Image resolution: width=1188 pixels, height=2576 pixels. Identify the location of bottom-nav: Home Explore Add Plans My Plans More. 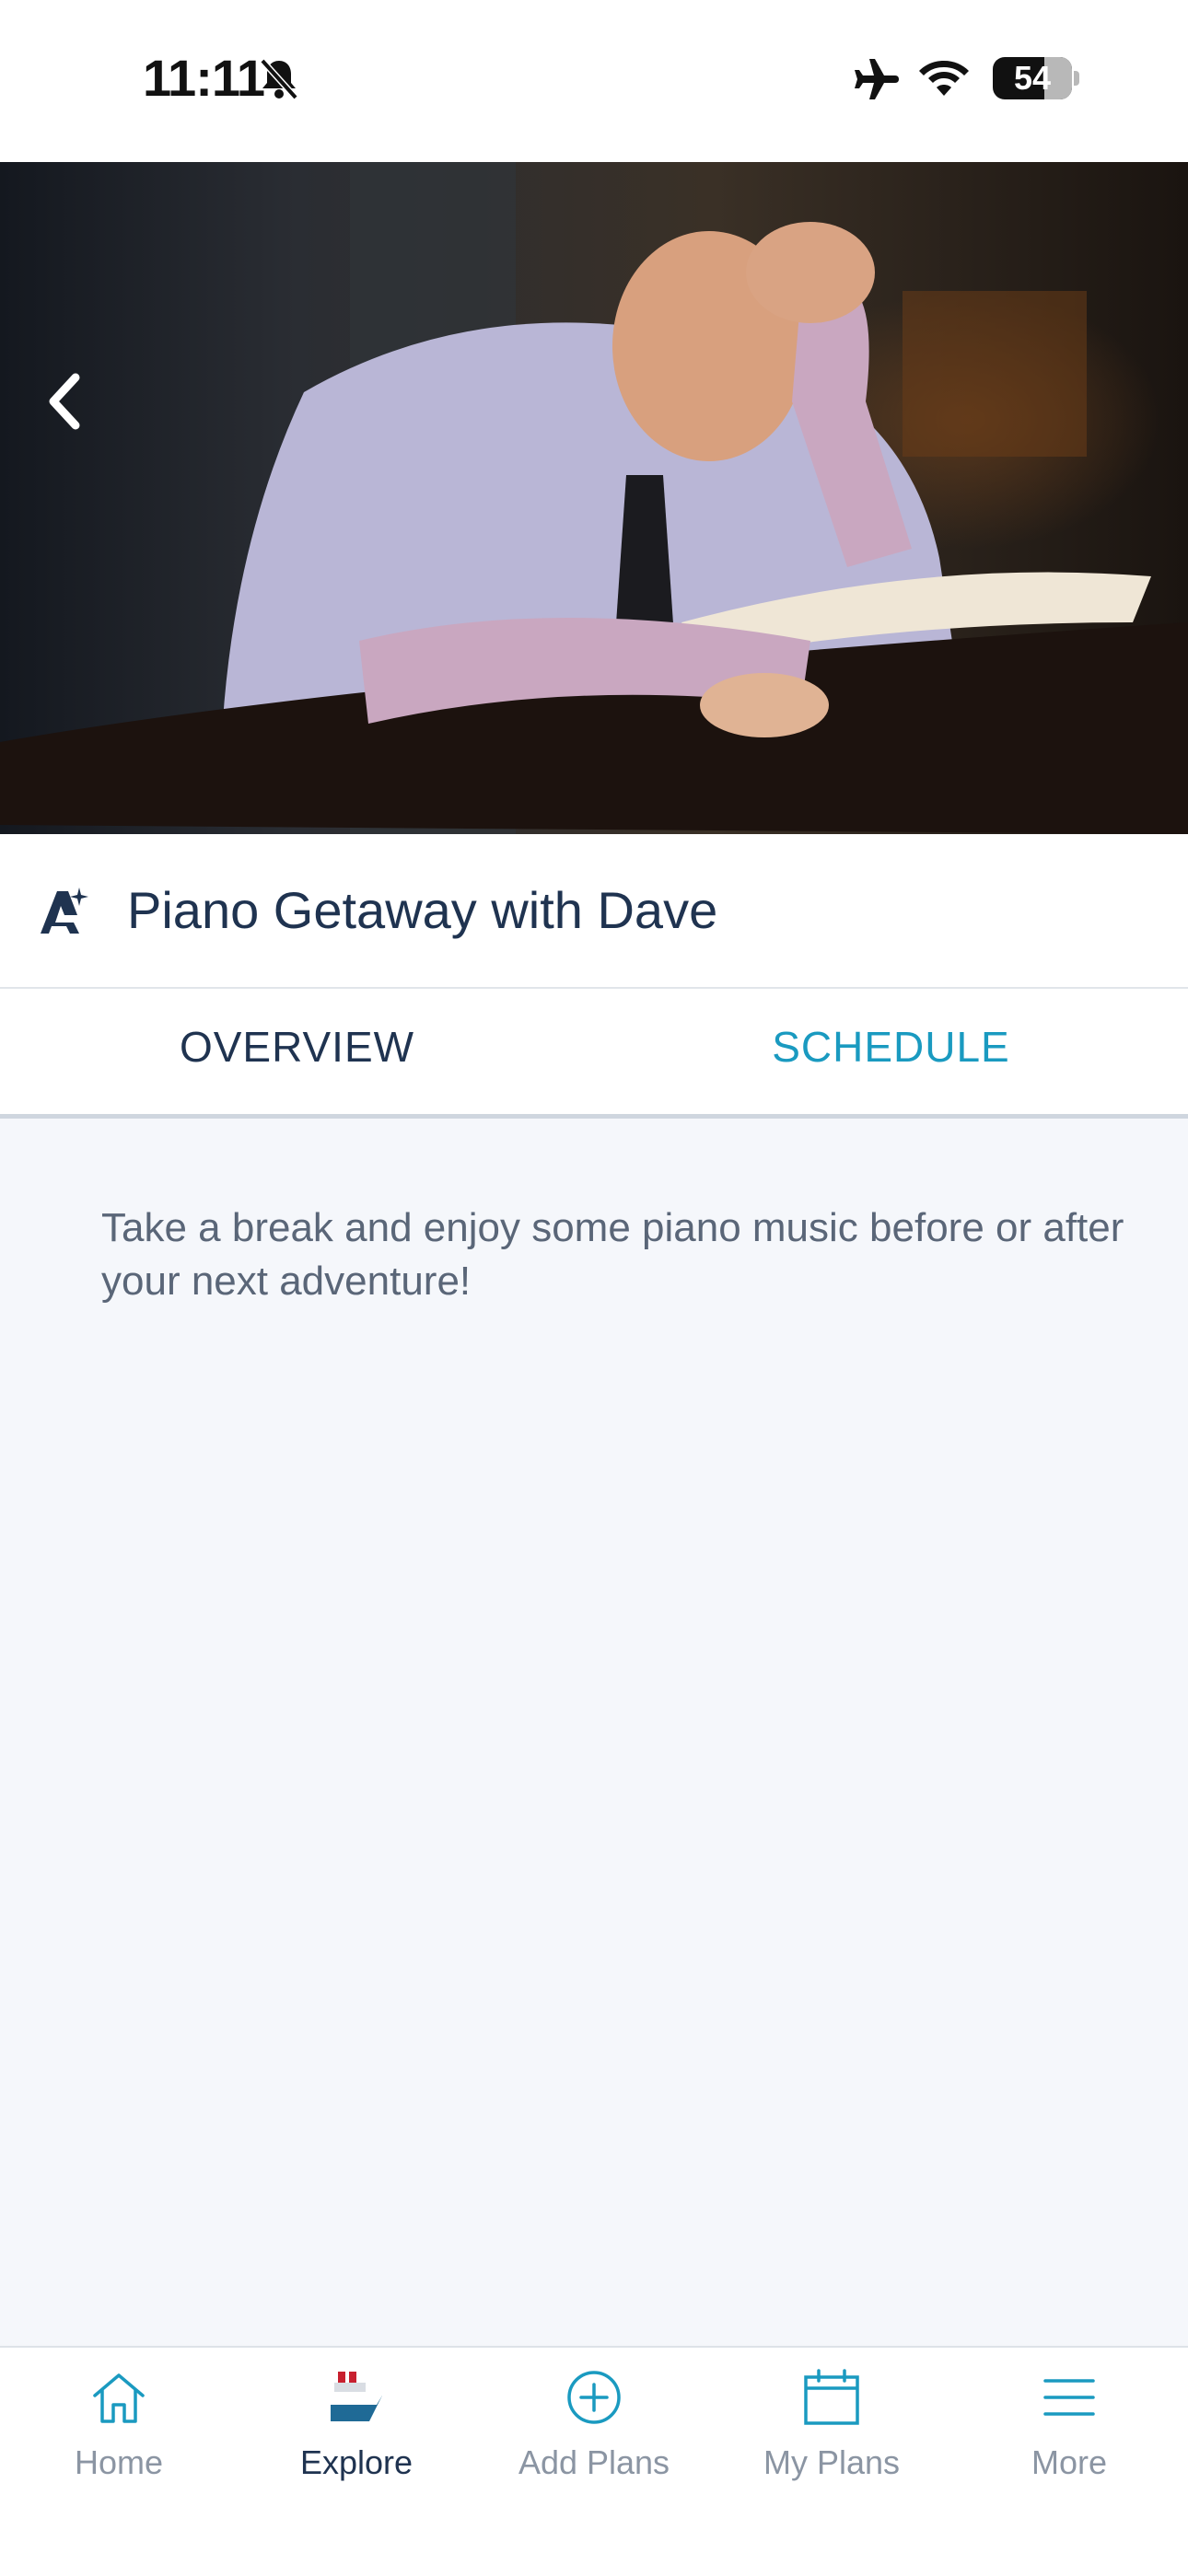
(594, 2461).